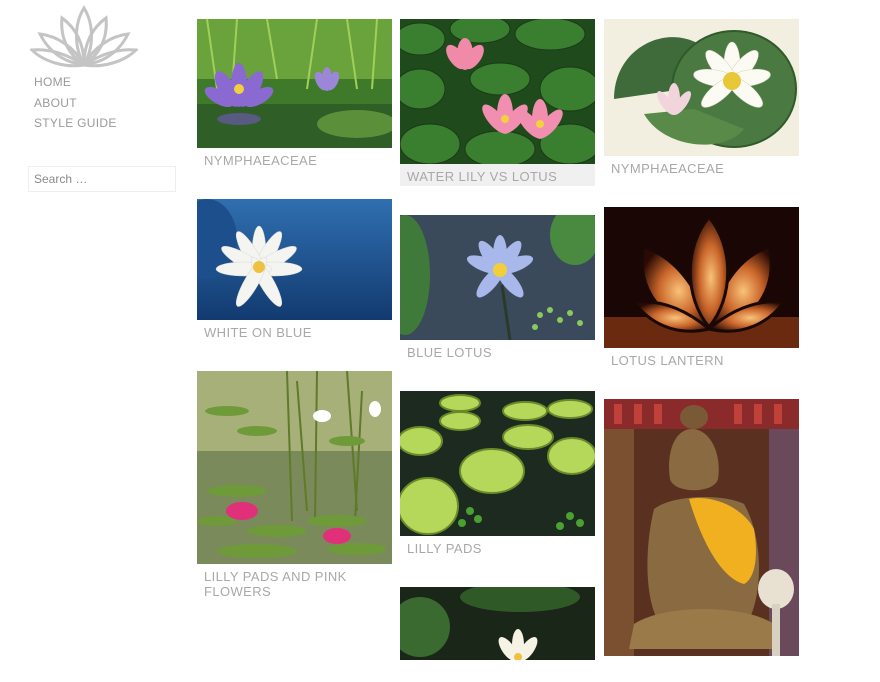  Describe the element at coordinates (701, 359) in the screenshot. I see `post-title: LOTUS LANTERN` at that location.